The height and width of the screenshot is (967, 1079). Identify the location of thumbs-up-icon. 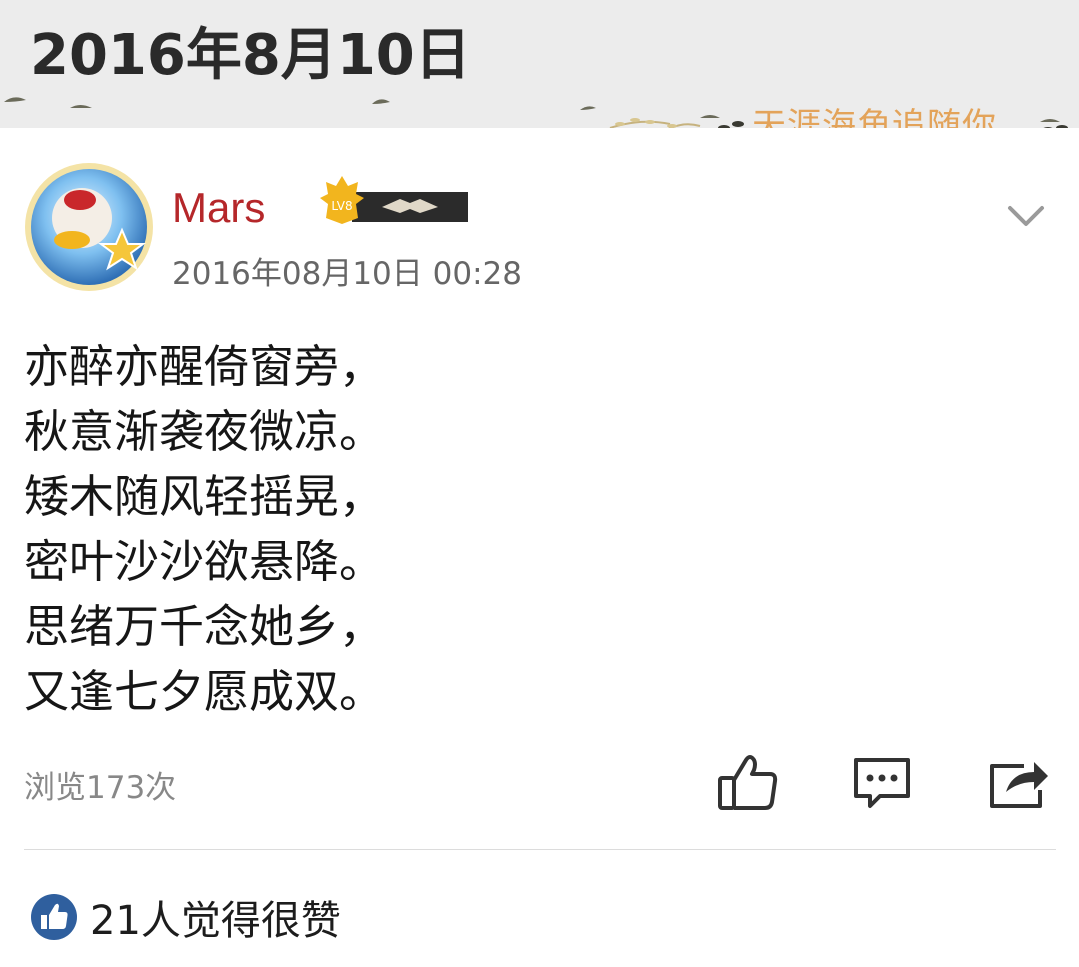
(748, 782).